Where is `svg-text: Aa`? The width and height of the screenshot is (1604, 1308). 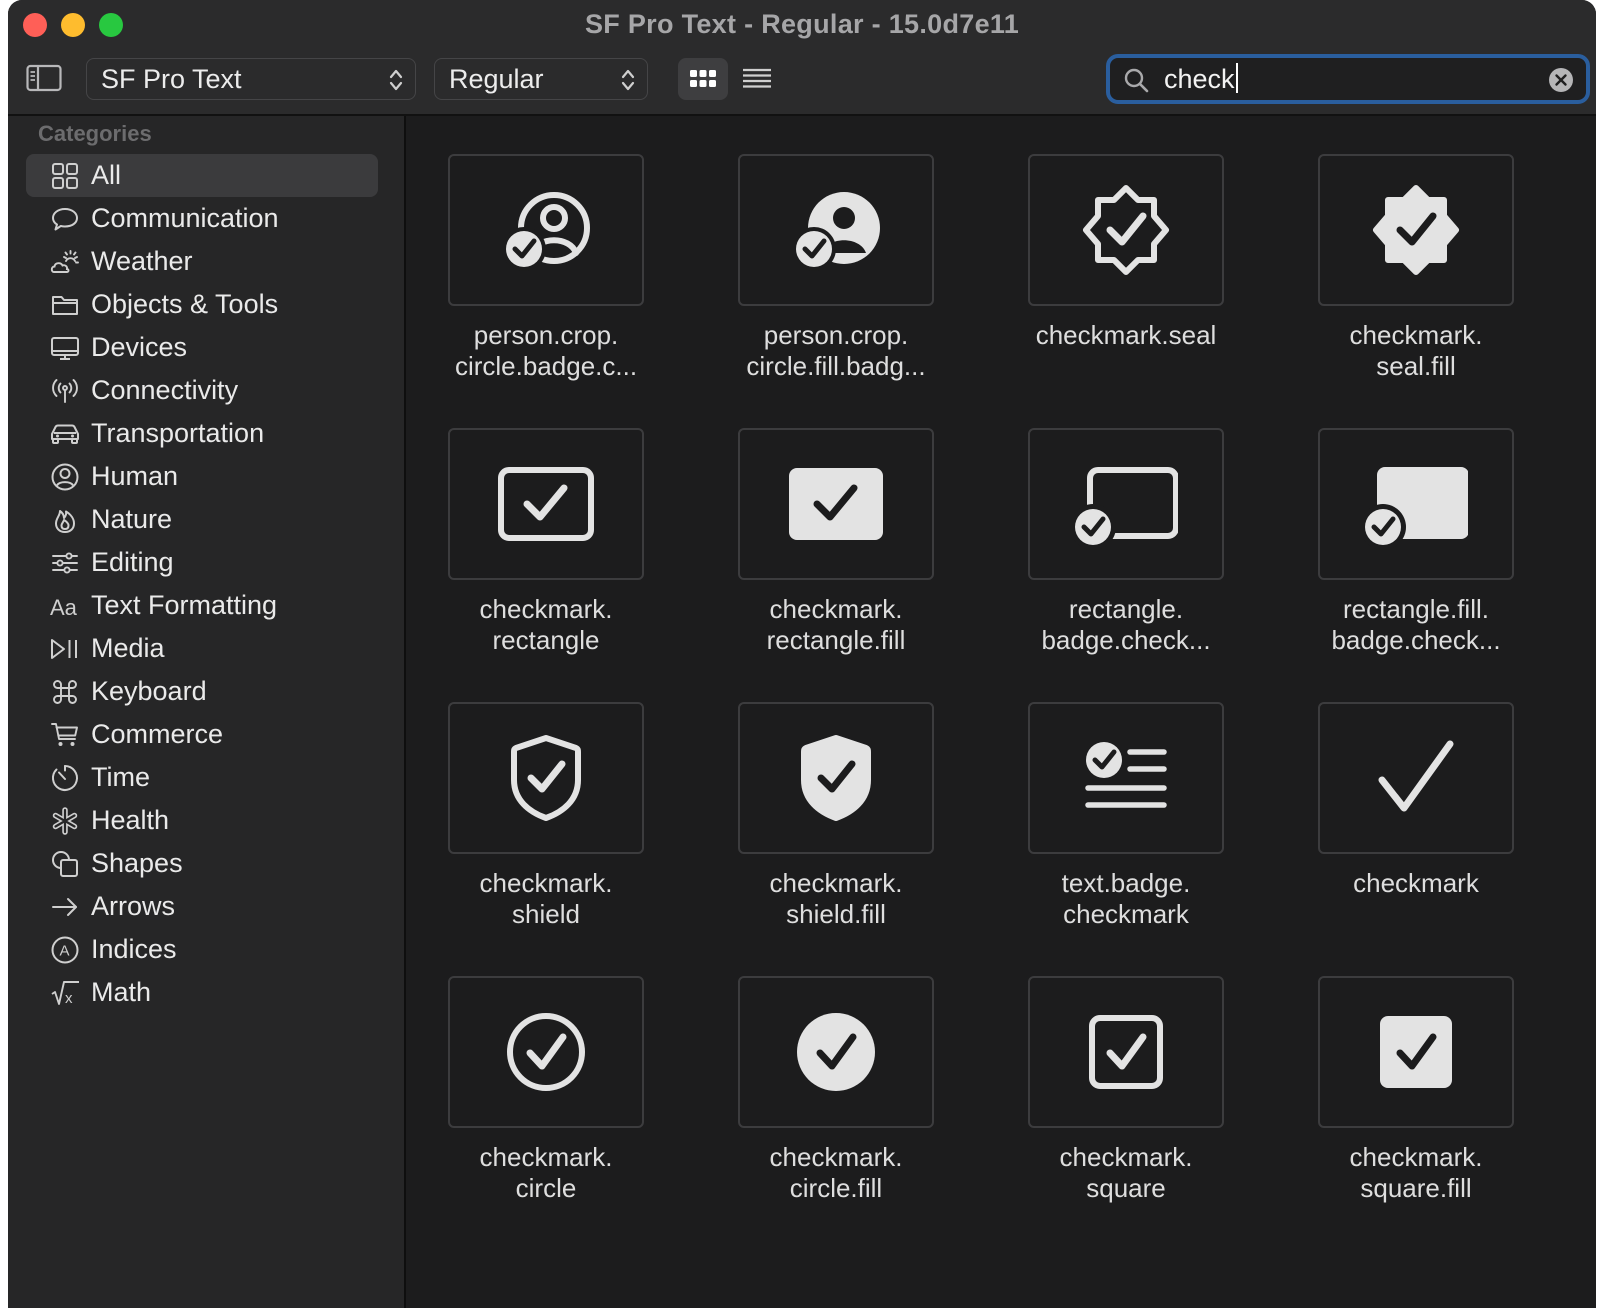 svg-text: Aa is located at coordinates (64, 607).